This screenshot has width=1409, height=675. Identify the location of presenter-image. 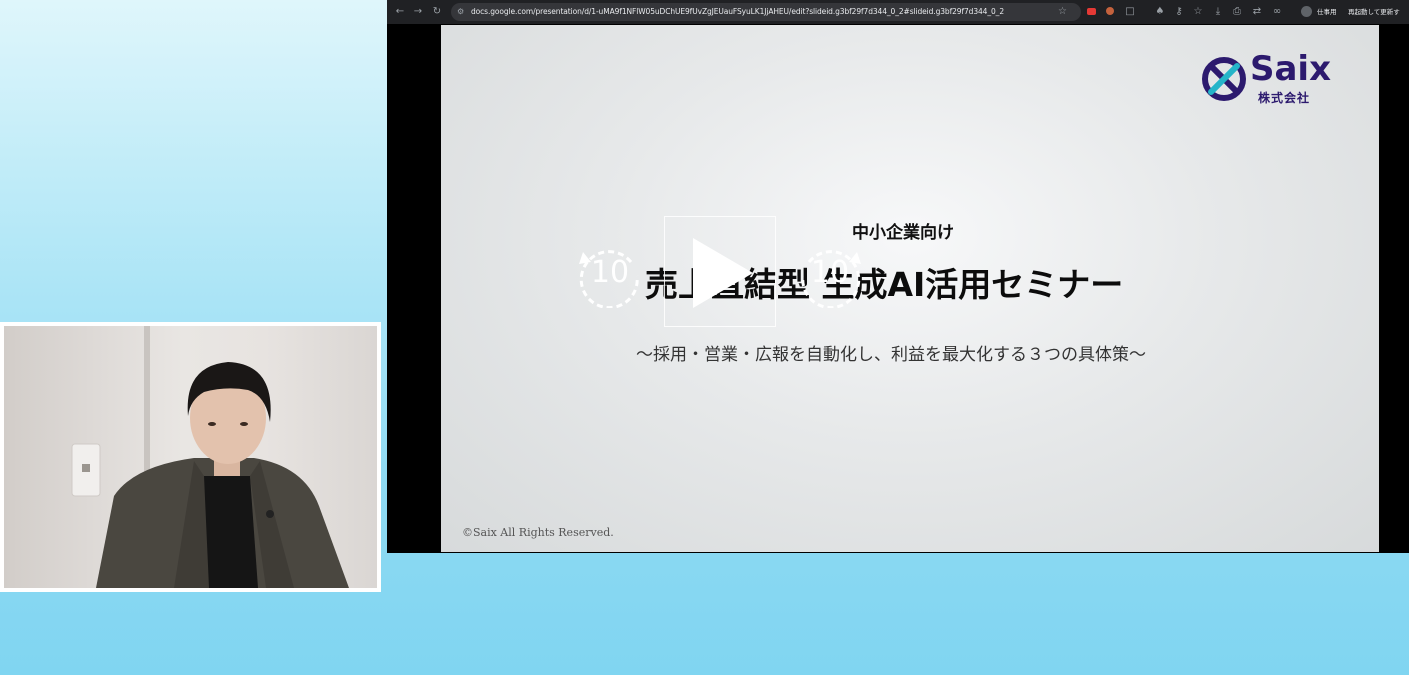
(210, 457).